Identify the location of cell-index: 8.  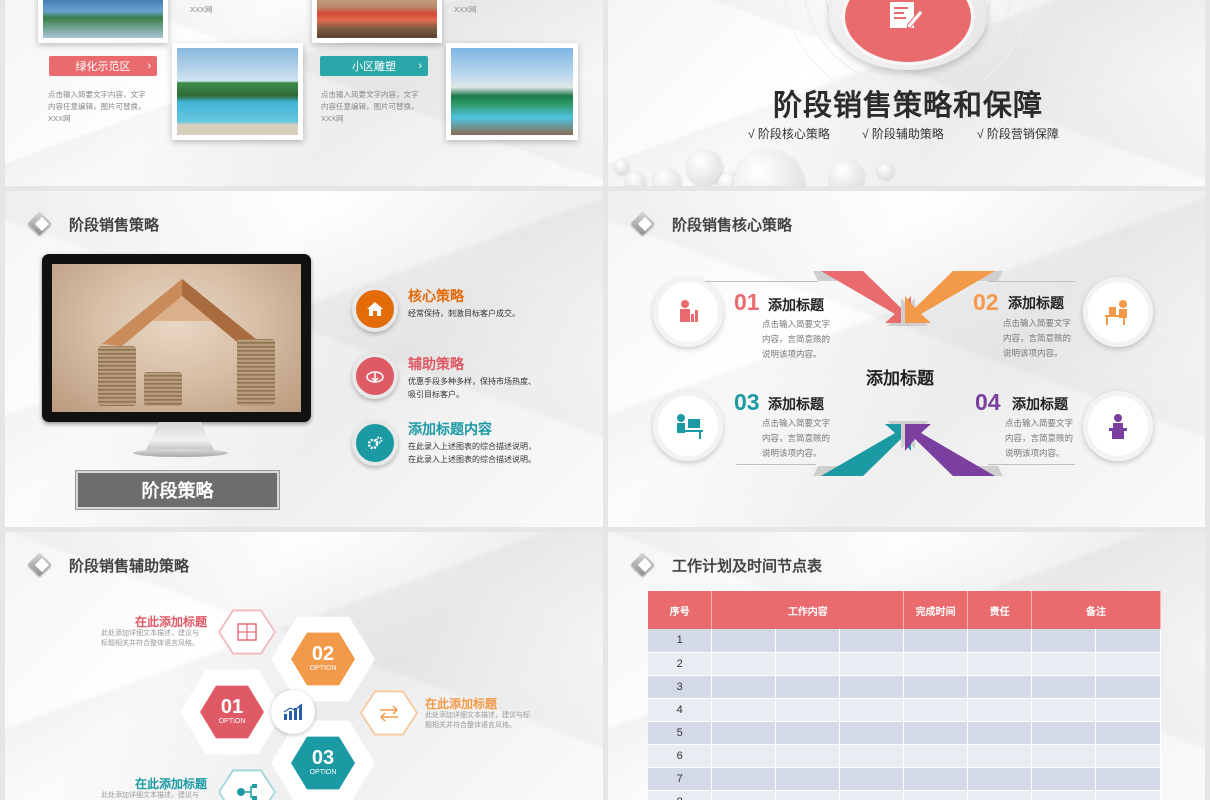
(680, 795).